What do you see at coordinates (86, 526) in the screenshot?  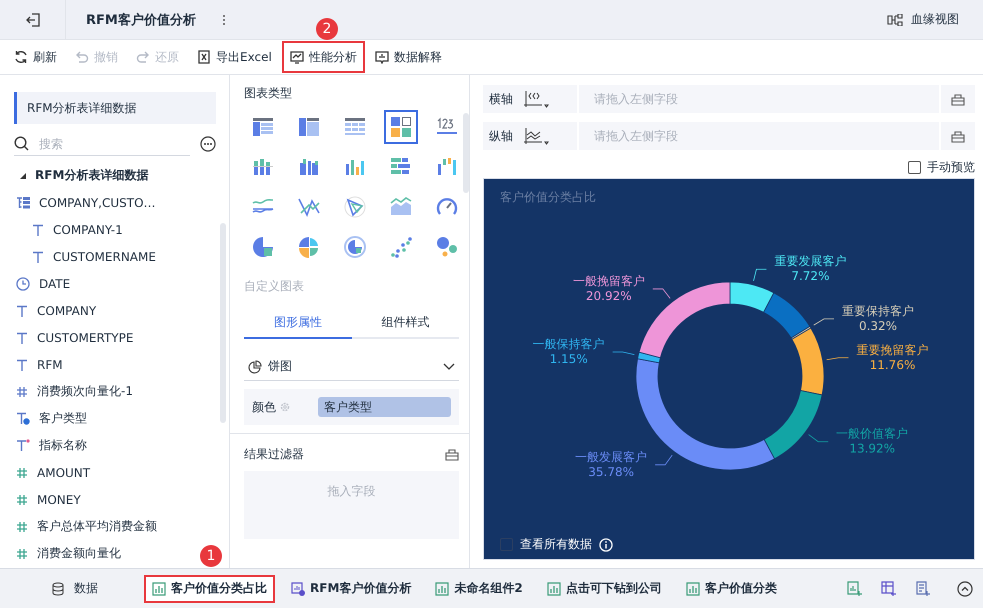 I see `field-item: 客户总体平均消费金额` at bounding box center [86, 526].